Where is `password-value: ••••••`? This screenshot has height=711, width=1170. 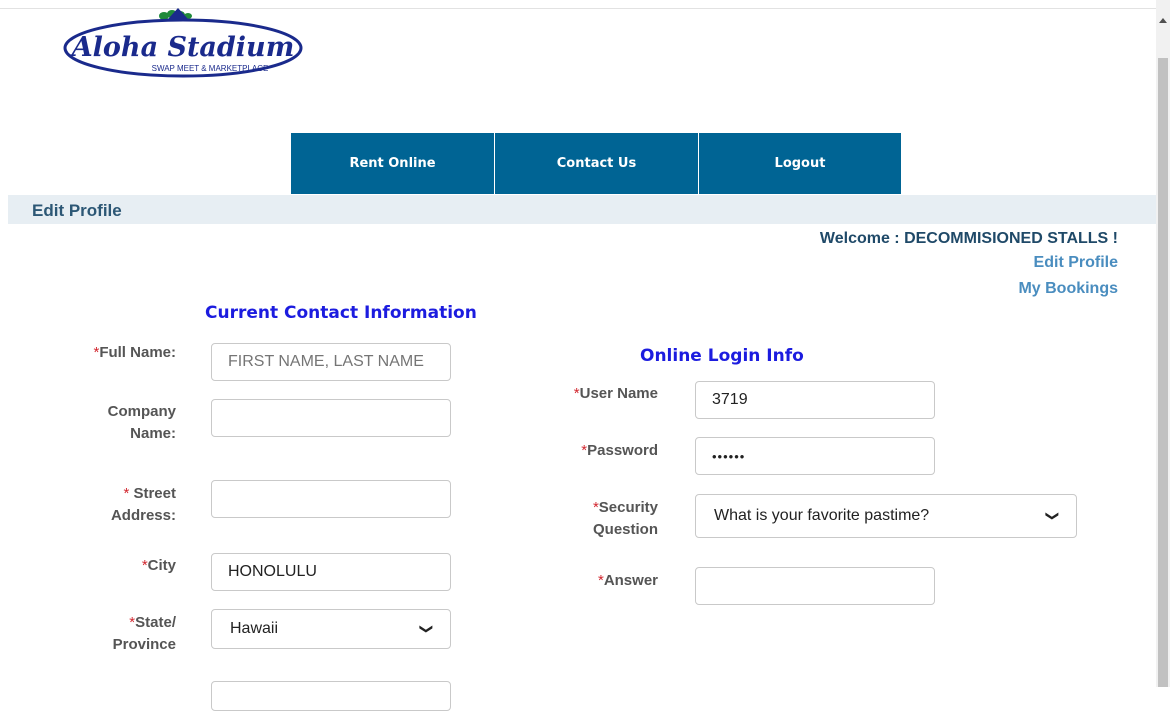
password-value: •••••• is located at coordinates (729, 456).